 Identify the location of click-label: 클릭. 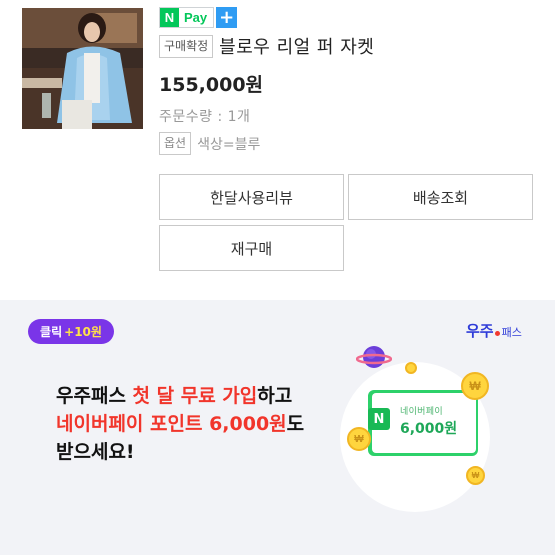
(51, 332).